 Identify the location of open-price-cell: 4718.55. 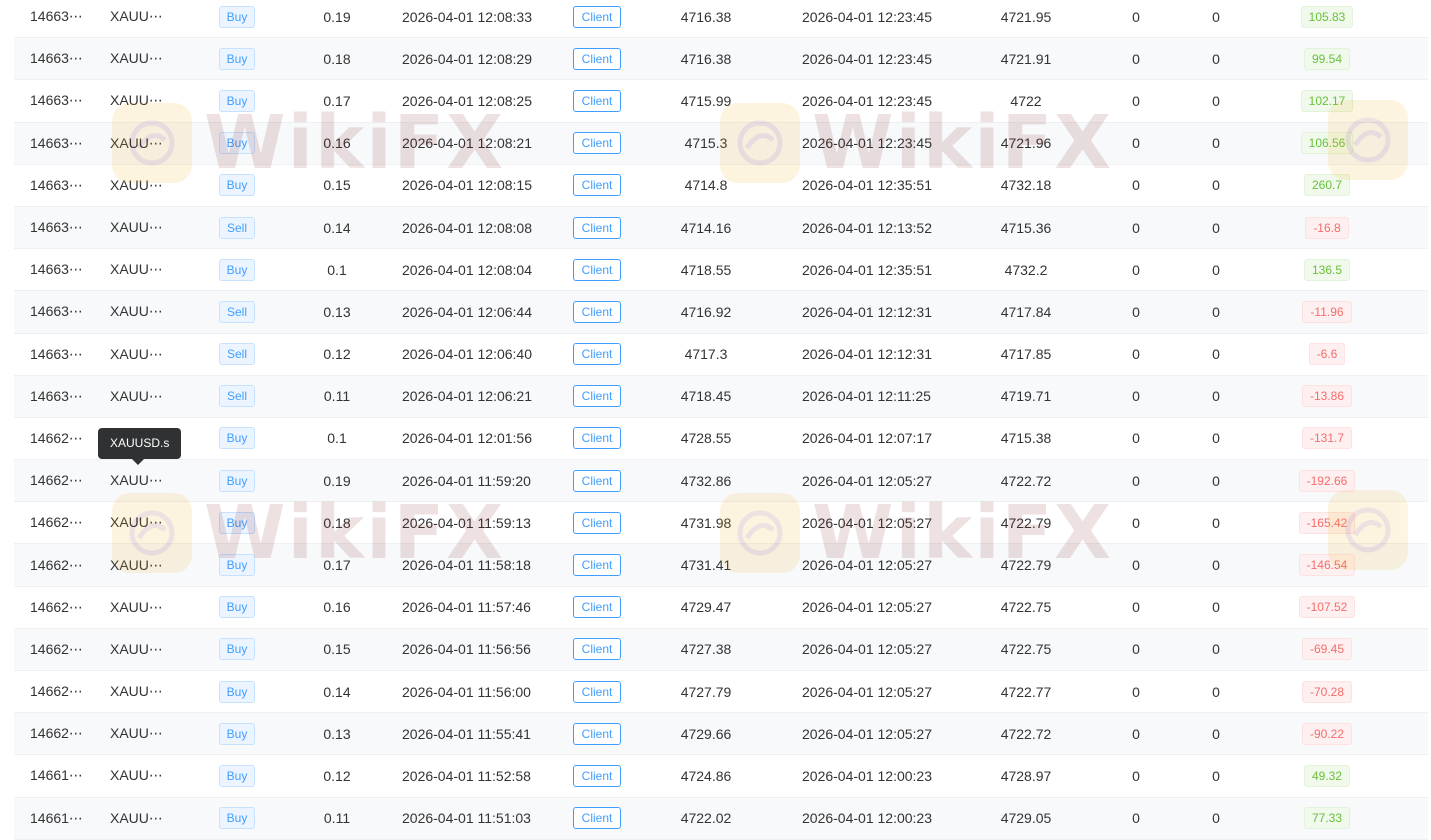
(706, 269).